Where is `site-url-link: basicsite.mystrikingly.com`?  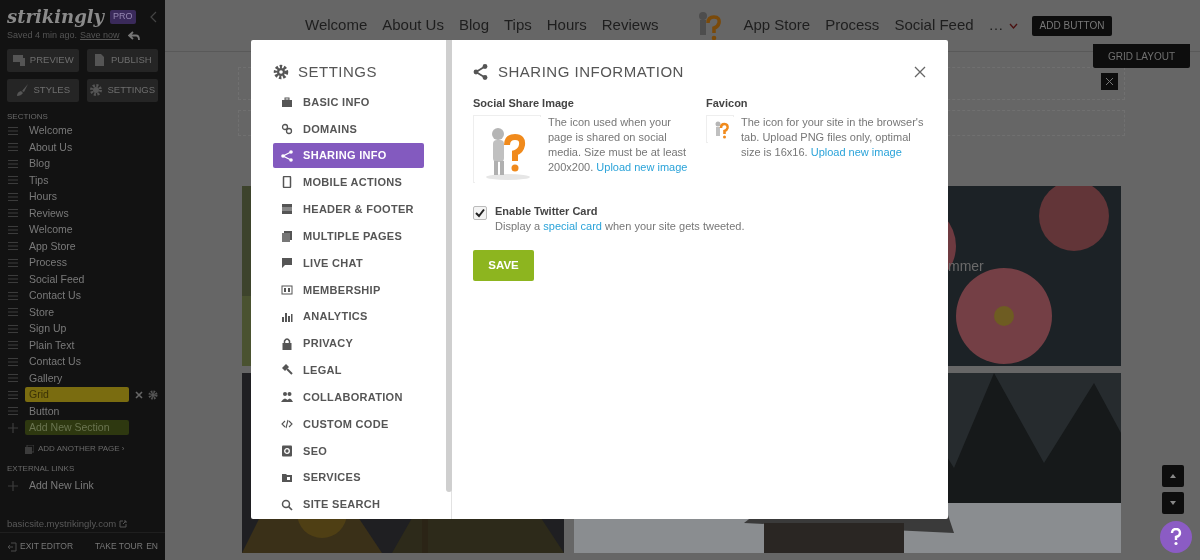 site-url-link: basicsite.mystrikingly.com is located at coordinates (62, 524).